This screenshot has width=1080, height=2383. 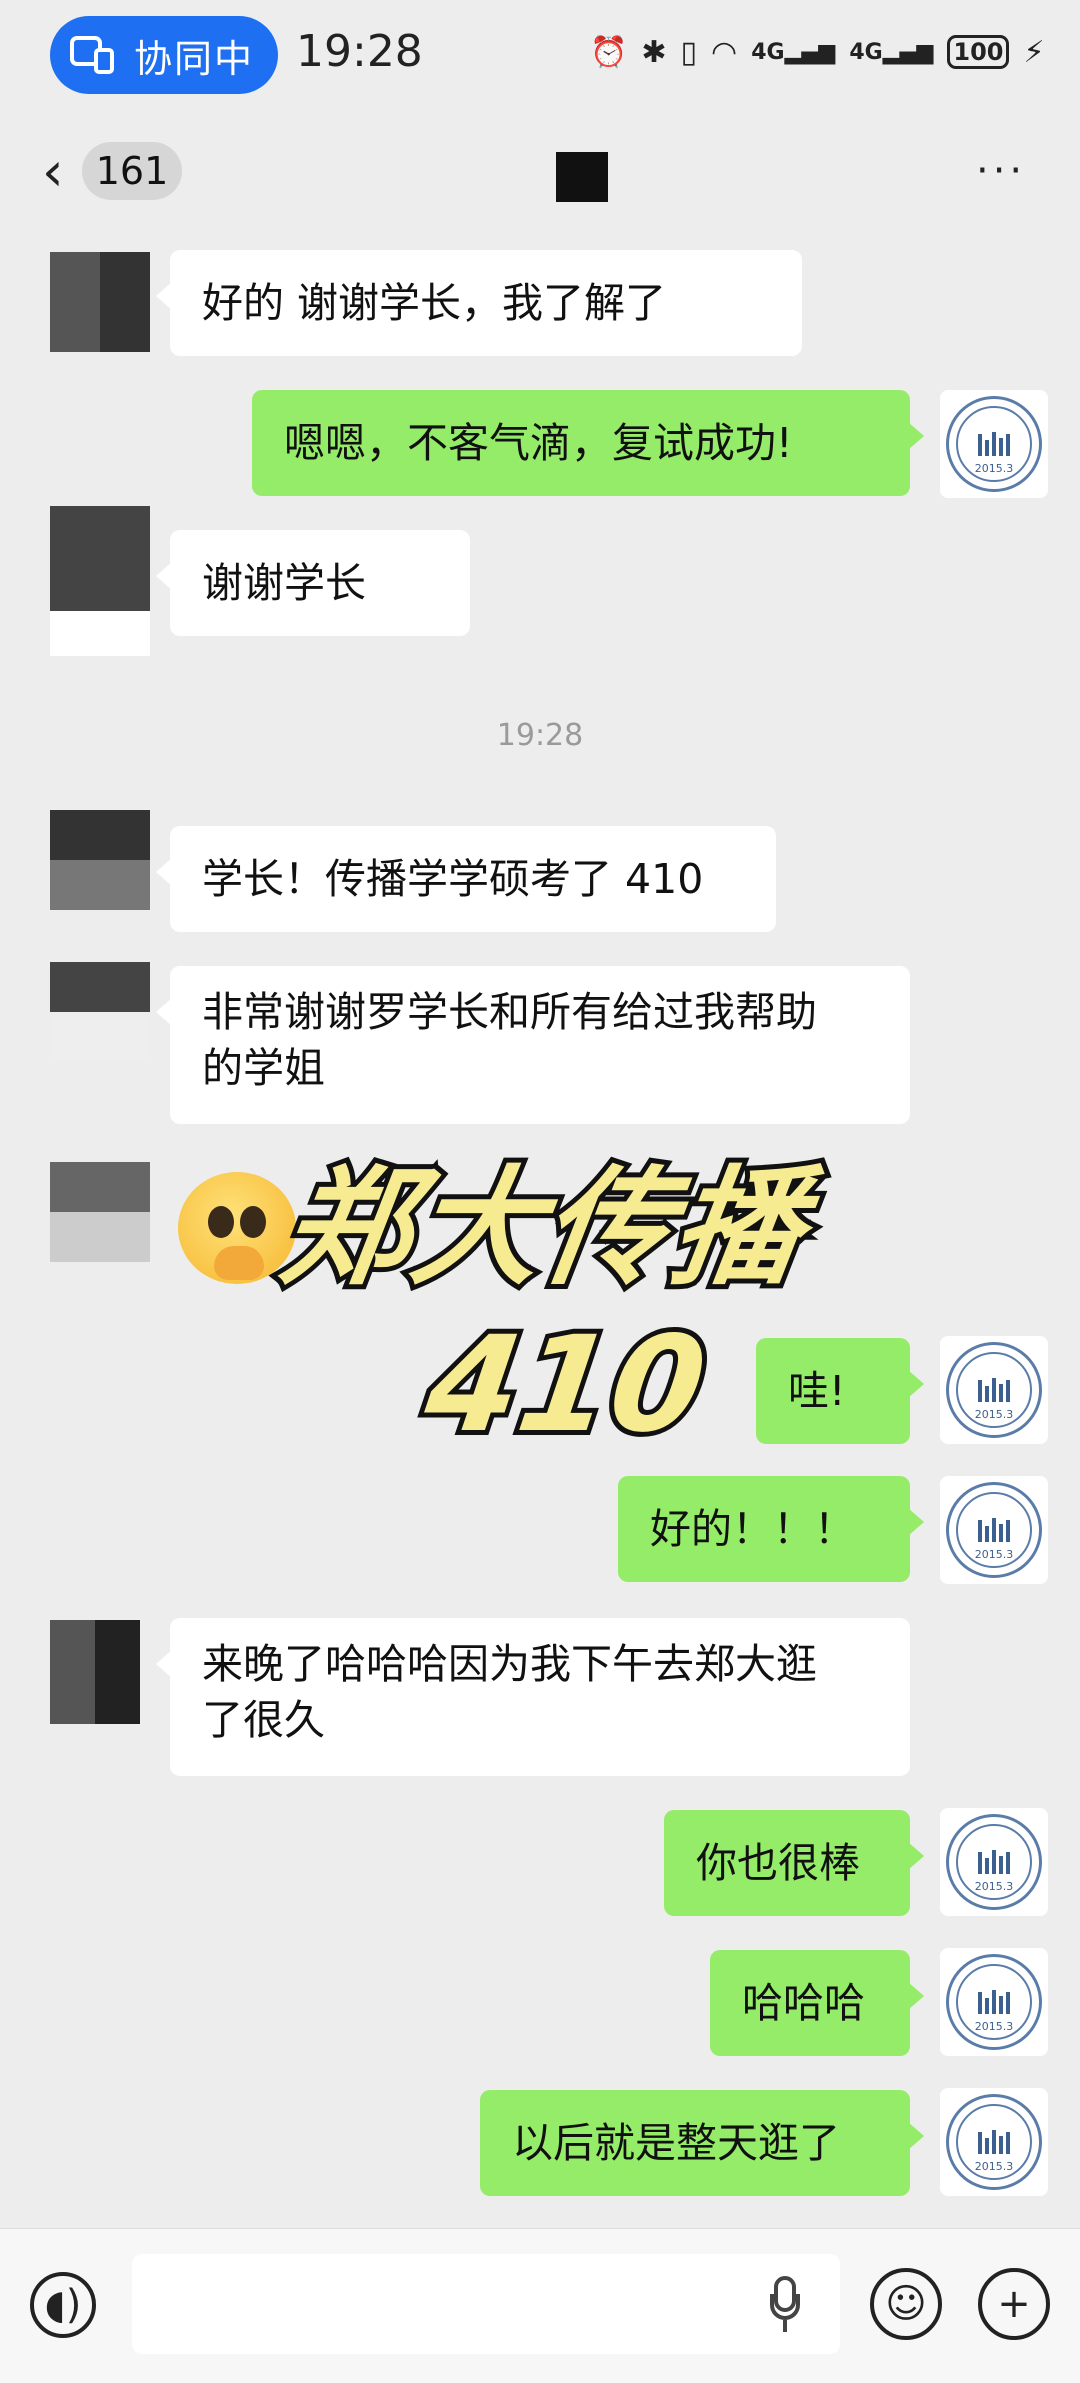 What do you see at coordinates (817, 2003) in the screenshot?
I see `message-bubble: 哈哈哈` at bounding box center [817, 2003].